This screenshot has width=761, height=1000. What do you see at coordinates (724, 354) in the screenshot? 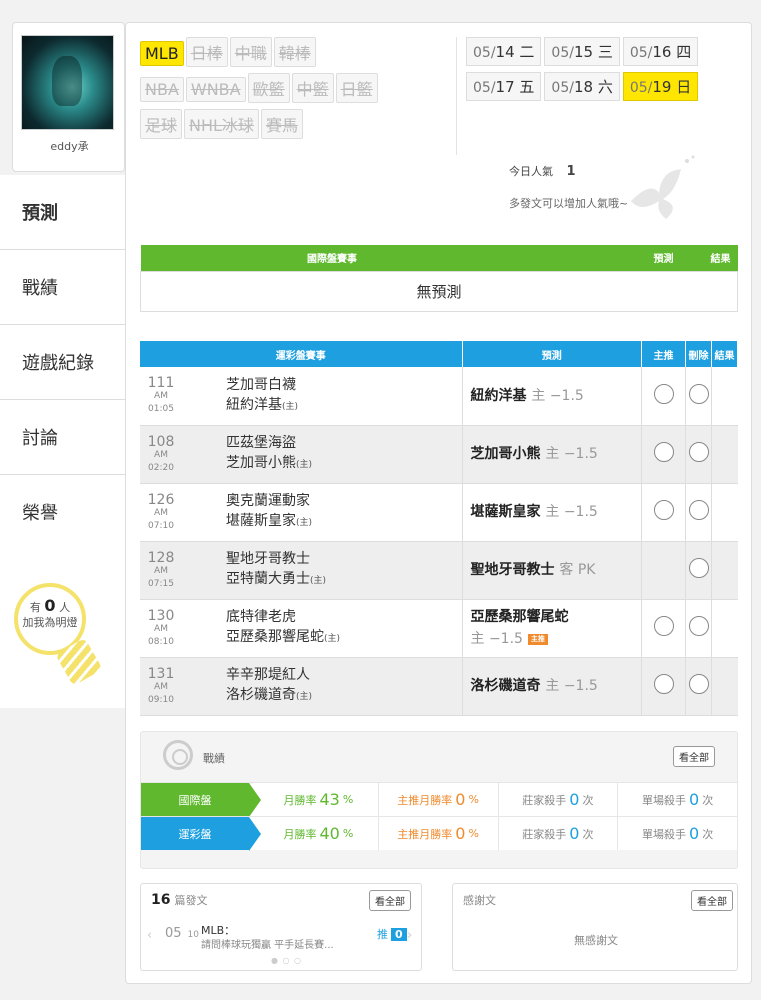
I see `lottery-header-result: 結果` at bounding box center [724, 354].